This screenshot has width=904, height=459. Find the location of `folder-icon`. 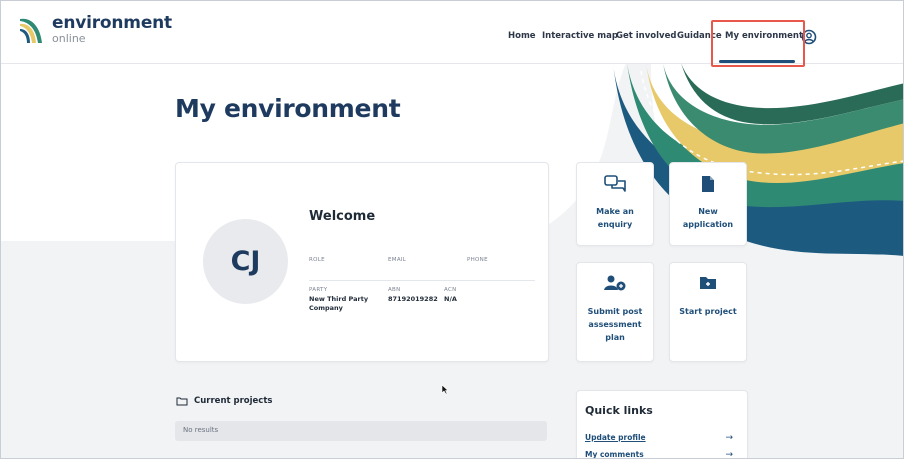

folder-icon is located at coordinates (182, 401).